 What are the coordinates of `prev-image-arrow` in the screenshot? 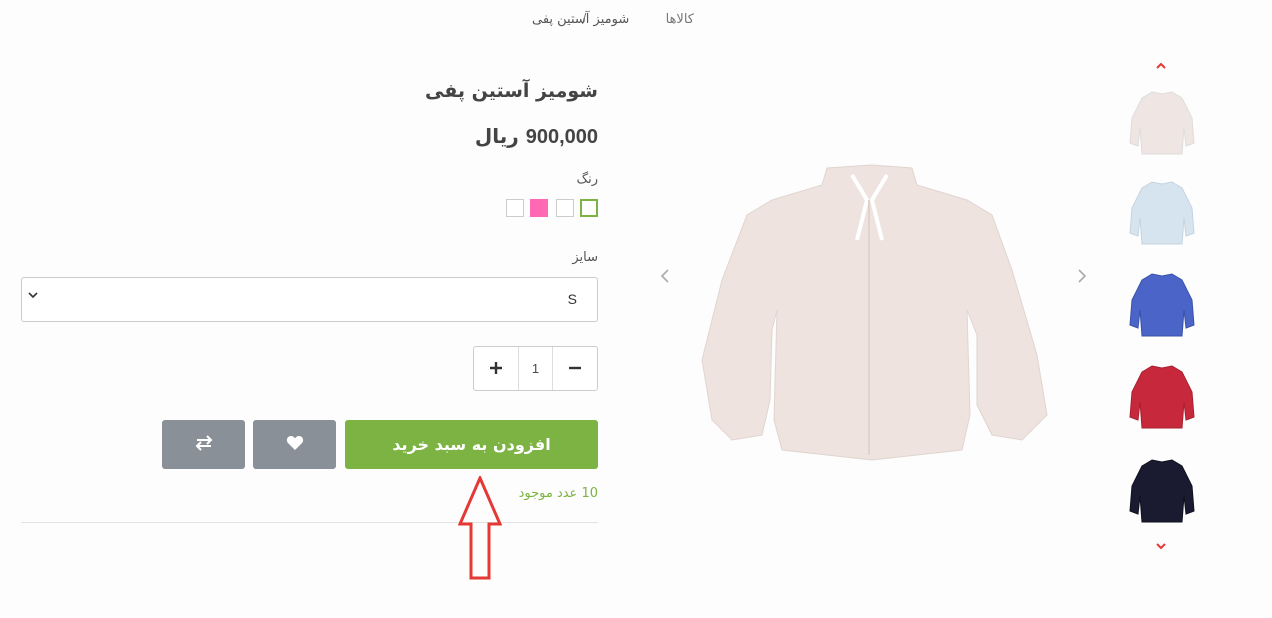 It's located at (665, 277).